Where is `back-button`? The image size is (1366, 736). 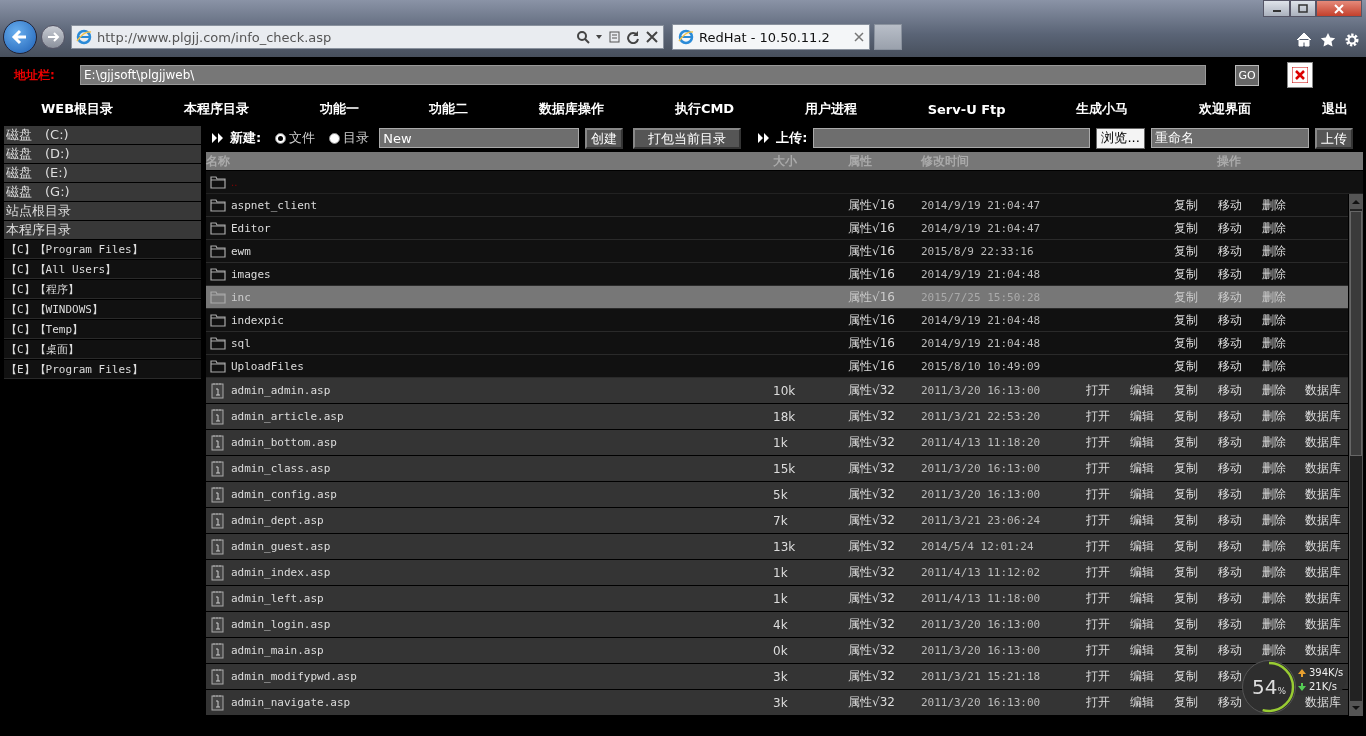 back-button is located at coordinates (20, 37).